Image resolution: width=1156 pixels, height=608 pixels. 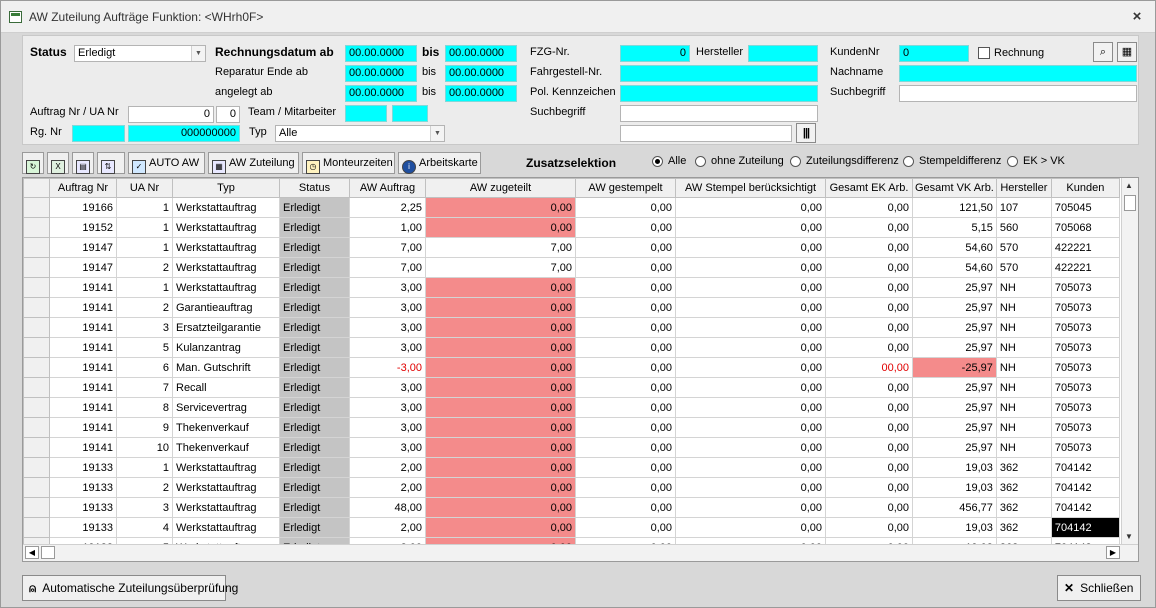 What do you see at coordinates (144, 367) in the screenshot?
I see `table-cell: 6` at bounding box center [144, 367].